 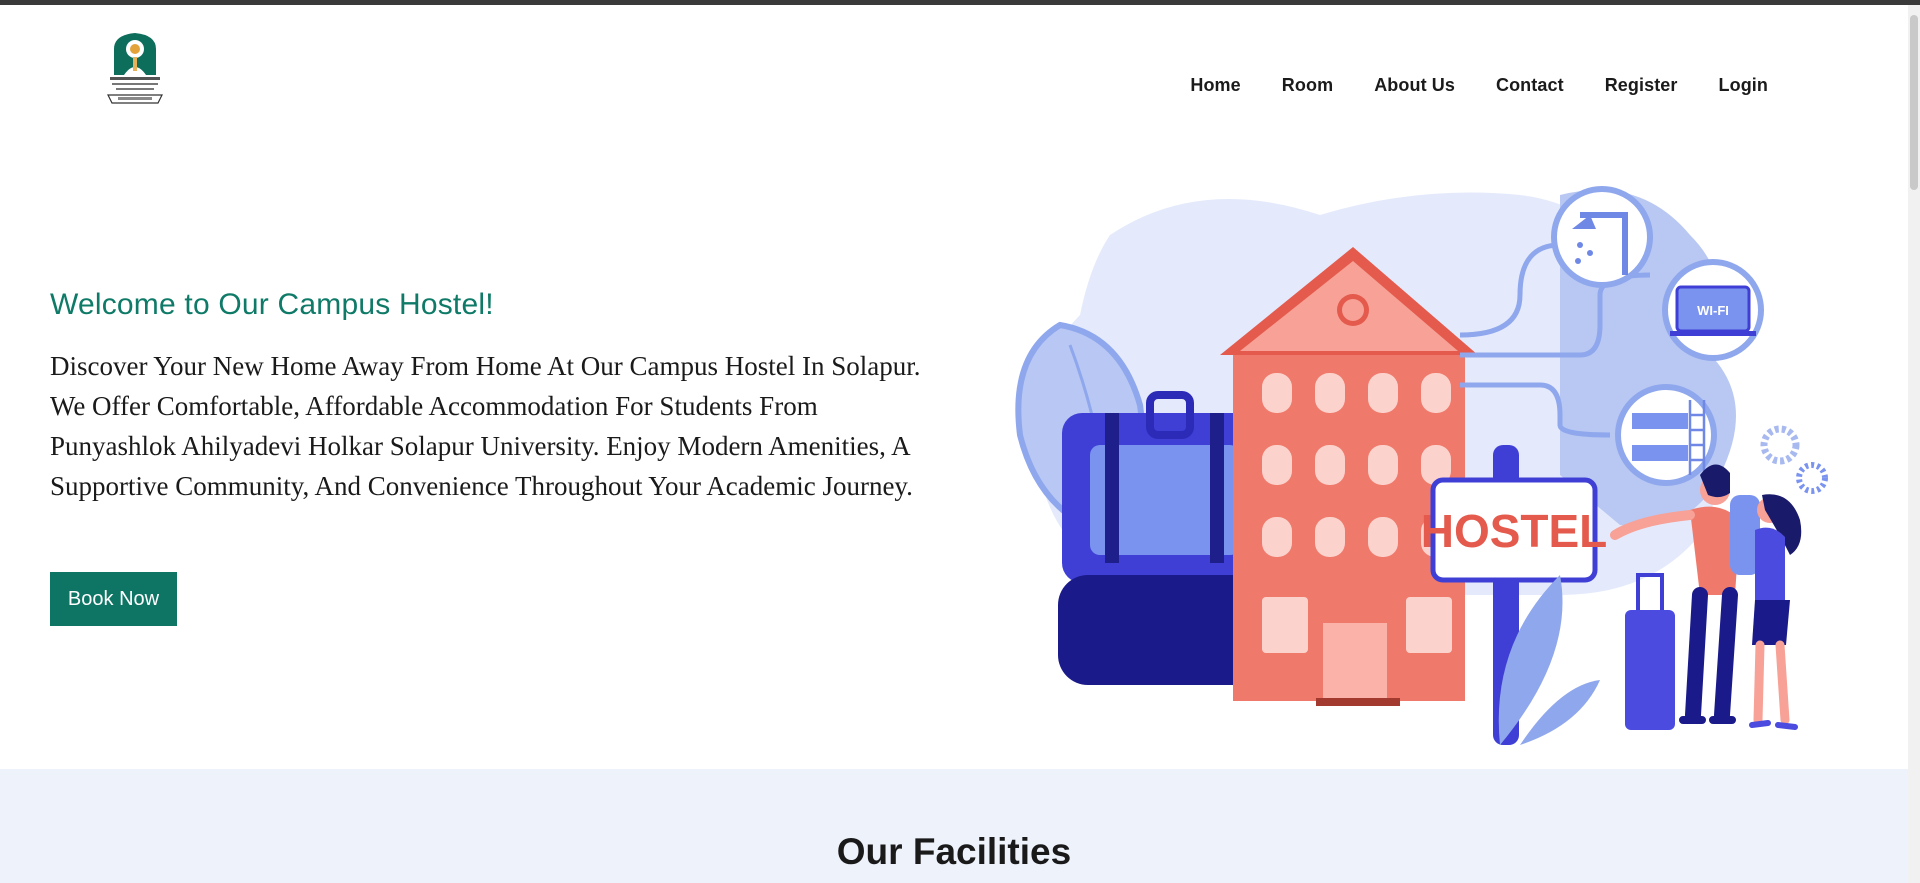 What do you see at coordinates (1307, 85) in the screenshot?
I see `nav-room-link: Room` at bounding box center [1307, 85].